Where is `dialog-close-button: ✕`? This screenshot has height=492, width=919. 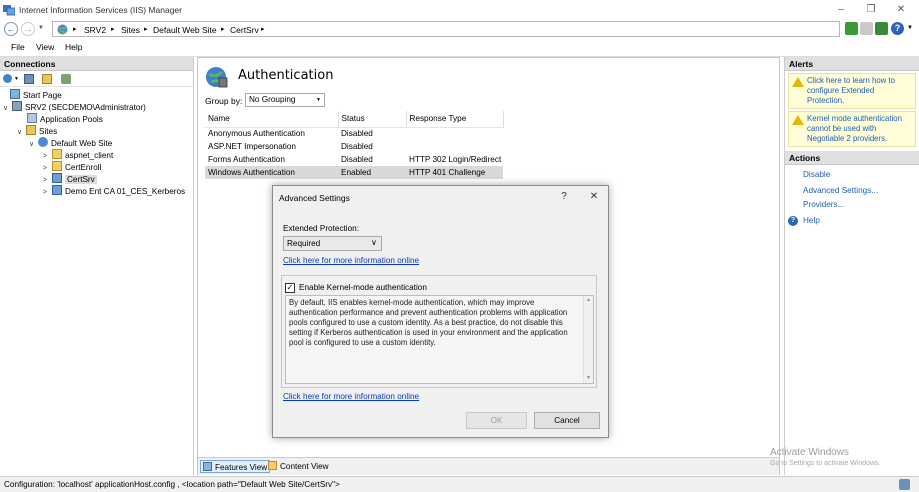
dialog-close-button: ✕ is located at coordinates (594, 197).